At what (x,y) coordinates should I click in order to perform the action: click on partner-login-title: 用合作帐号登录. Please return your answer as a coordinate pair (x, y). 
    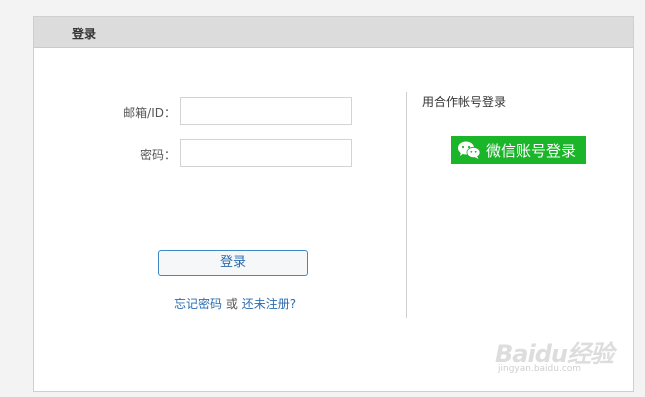
    Looking at the image, I should click on (464, 102).